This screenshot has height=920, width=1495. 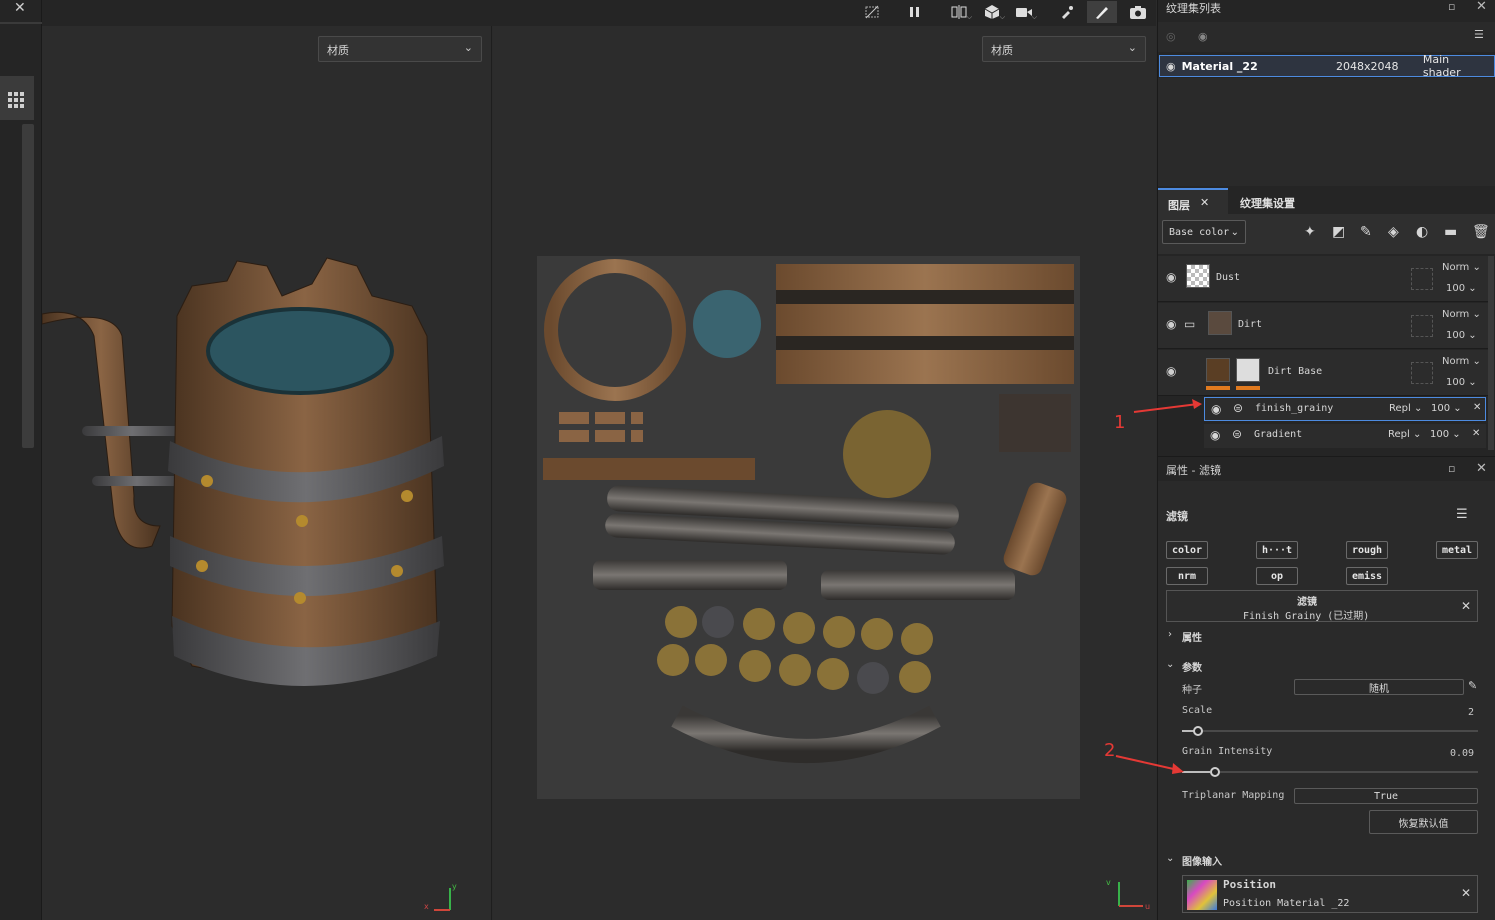 What do you see at coordinates (1202, 860) in the screenshot?
I see `image-input-group: 图像输入` at bounding box center [1202, 860].